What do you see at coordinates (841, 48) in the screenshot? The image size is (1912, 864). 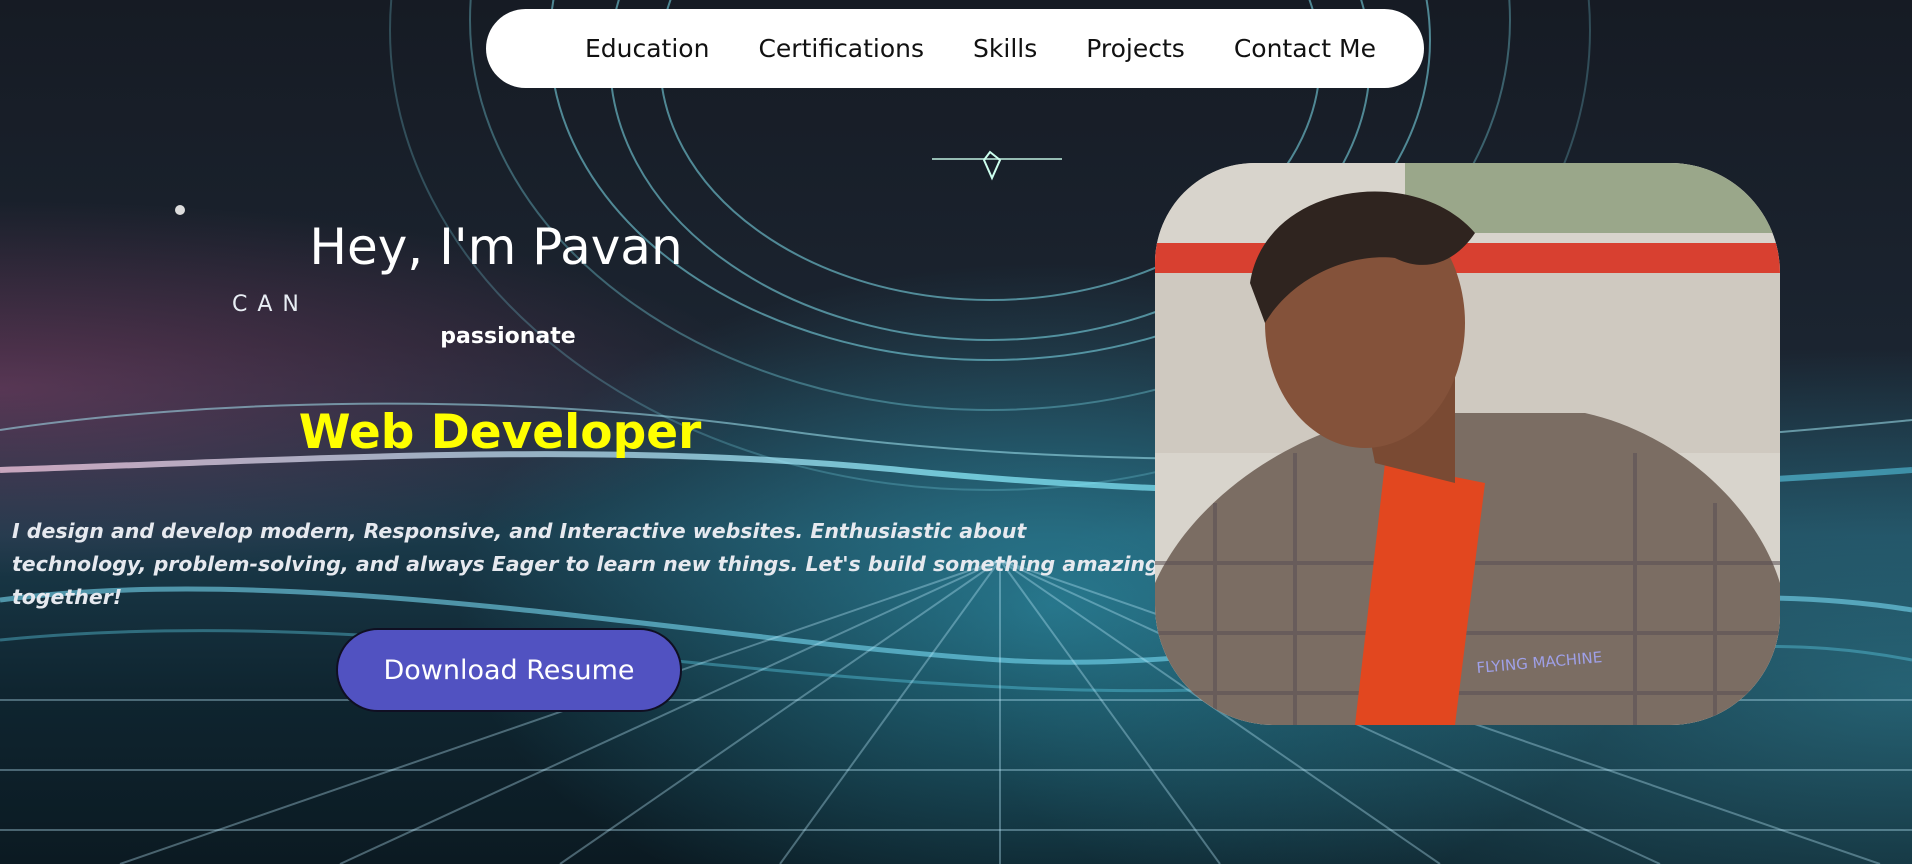 I see `nav-certifications: Certifications` at bounding box center [841, 48].